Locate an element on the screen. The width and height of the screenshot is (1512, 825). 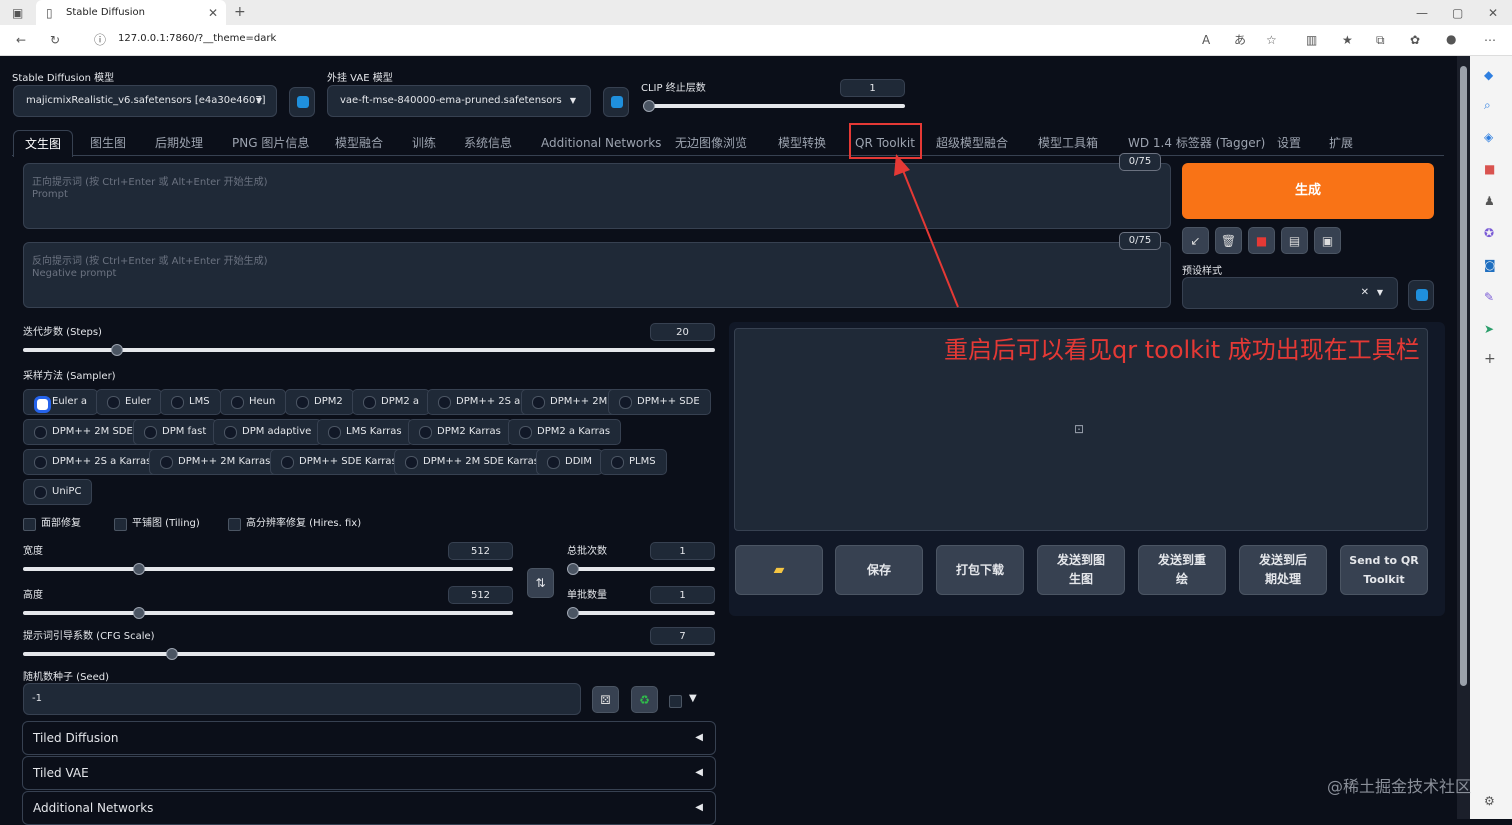
height-slider-knob is located at coordinates (138, 613).